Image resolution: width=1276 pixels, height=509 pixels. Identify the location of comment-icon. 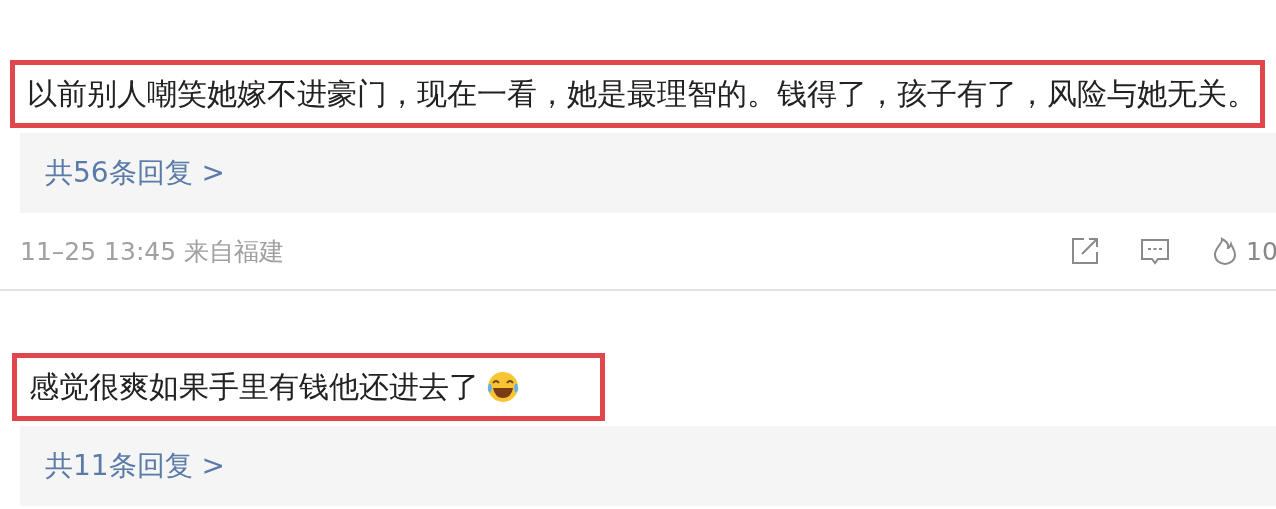
(1155, 251).